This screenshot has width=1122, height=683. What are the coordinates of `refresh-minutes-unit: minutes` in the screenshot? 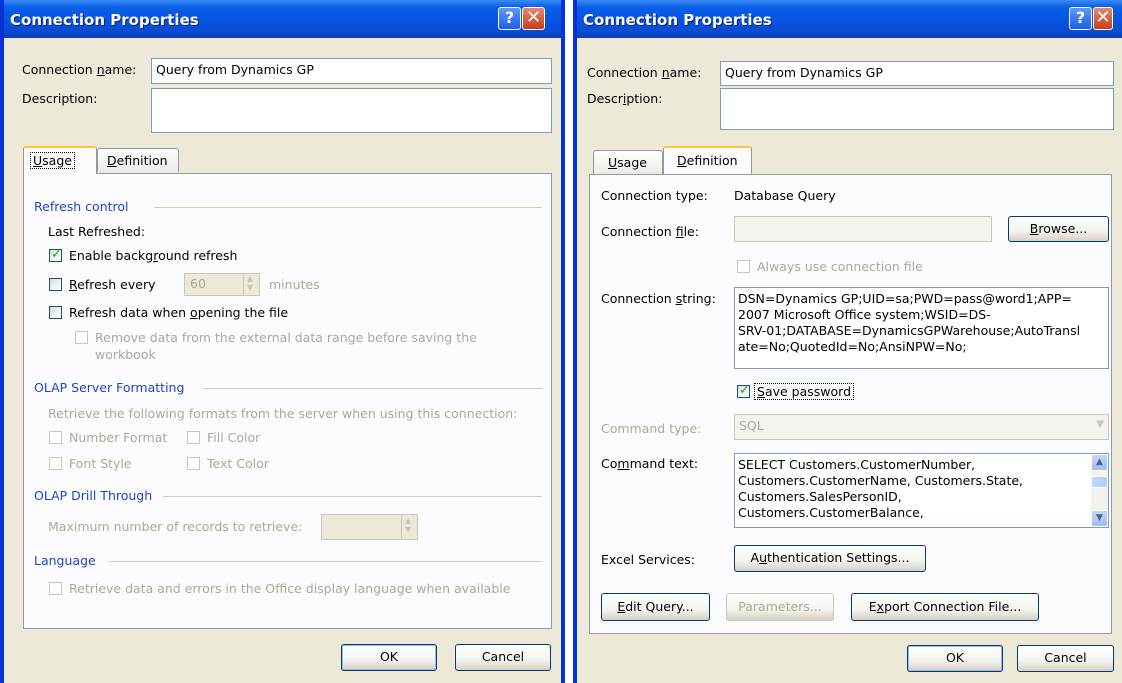 It's located at (294, 284).